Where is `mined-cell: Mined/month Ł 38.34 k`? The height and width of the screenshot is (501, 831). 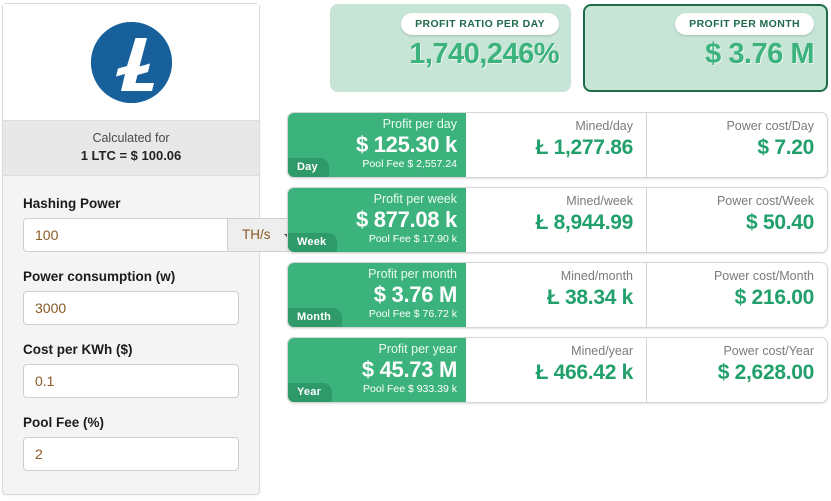
mined-cell: Mined/month Ł 38.34 k is located at coordinates (556, 295).